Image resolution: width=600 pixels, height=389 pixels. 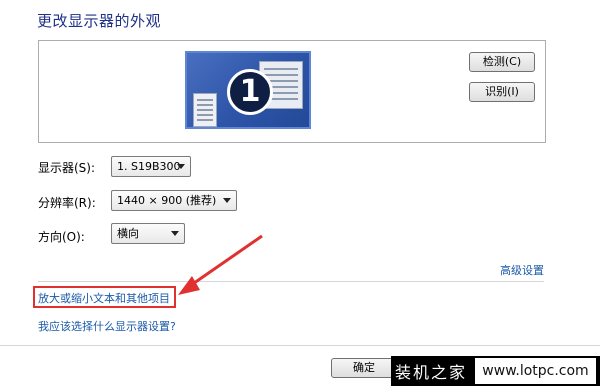 What do you see at coordinates (364, 368) in the screenshot?
I see `ok-button: 确定` at bounding box center [364, 368].